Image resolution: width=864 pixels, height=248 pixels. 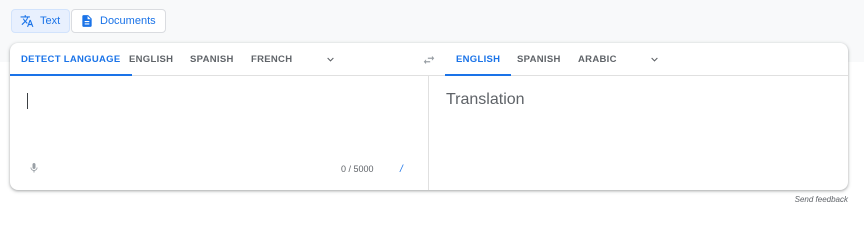 I want to click on translation-output: Translation, so click(x=485, y=99).